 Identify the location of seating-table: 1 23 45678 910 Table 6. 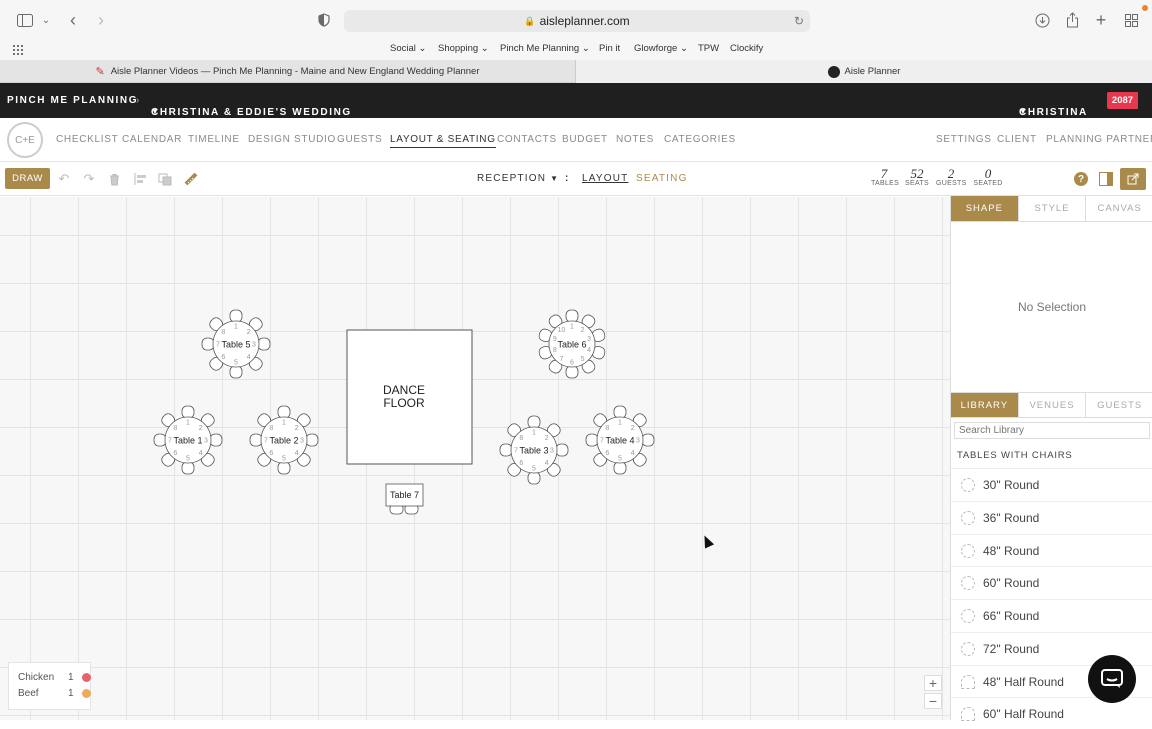
(572, 344).